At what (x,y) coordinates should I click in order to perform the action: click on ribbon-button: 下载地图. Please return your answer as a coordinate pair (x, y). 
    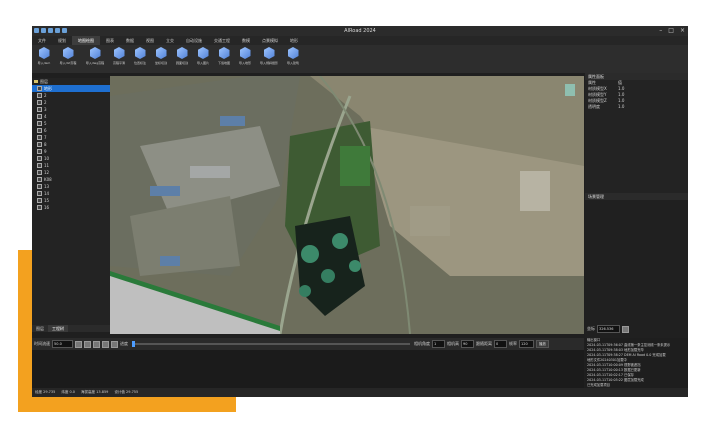
    Looking at the image, I should click on (224, 58).